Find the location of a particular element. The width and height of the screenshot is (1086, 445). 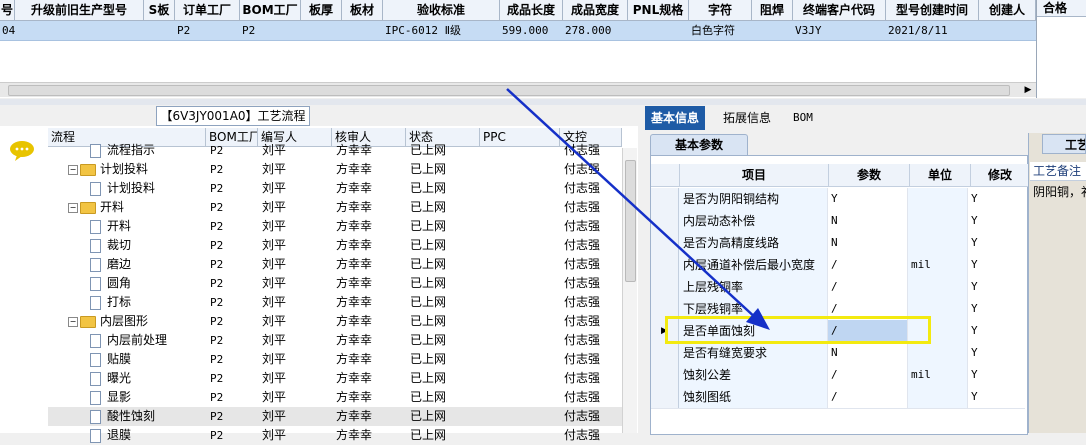

top-row-cell: 599.000 is located at coordinates (531, 30).